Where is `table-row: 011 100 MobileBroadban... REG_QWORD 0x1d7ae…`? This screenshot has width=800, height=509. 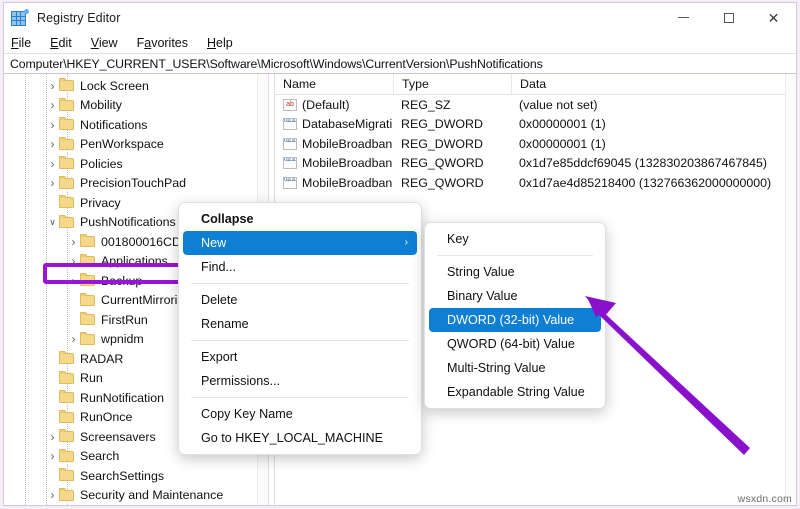
table-row: 011 100 MobileBroadban... REG_QWORD 0x1d7ae… is located at coordinates (535, 183).